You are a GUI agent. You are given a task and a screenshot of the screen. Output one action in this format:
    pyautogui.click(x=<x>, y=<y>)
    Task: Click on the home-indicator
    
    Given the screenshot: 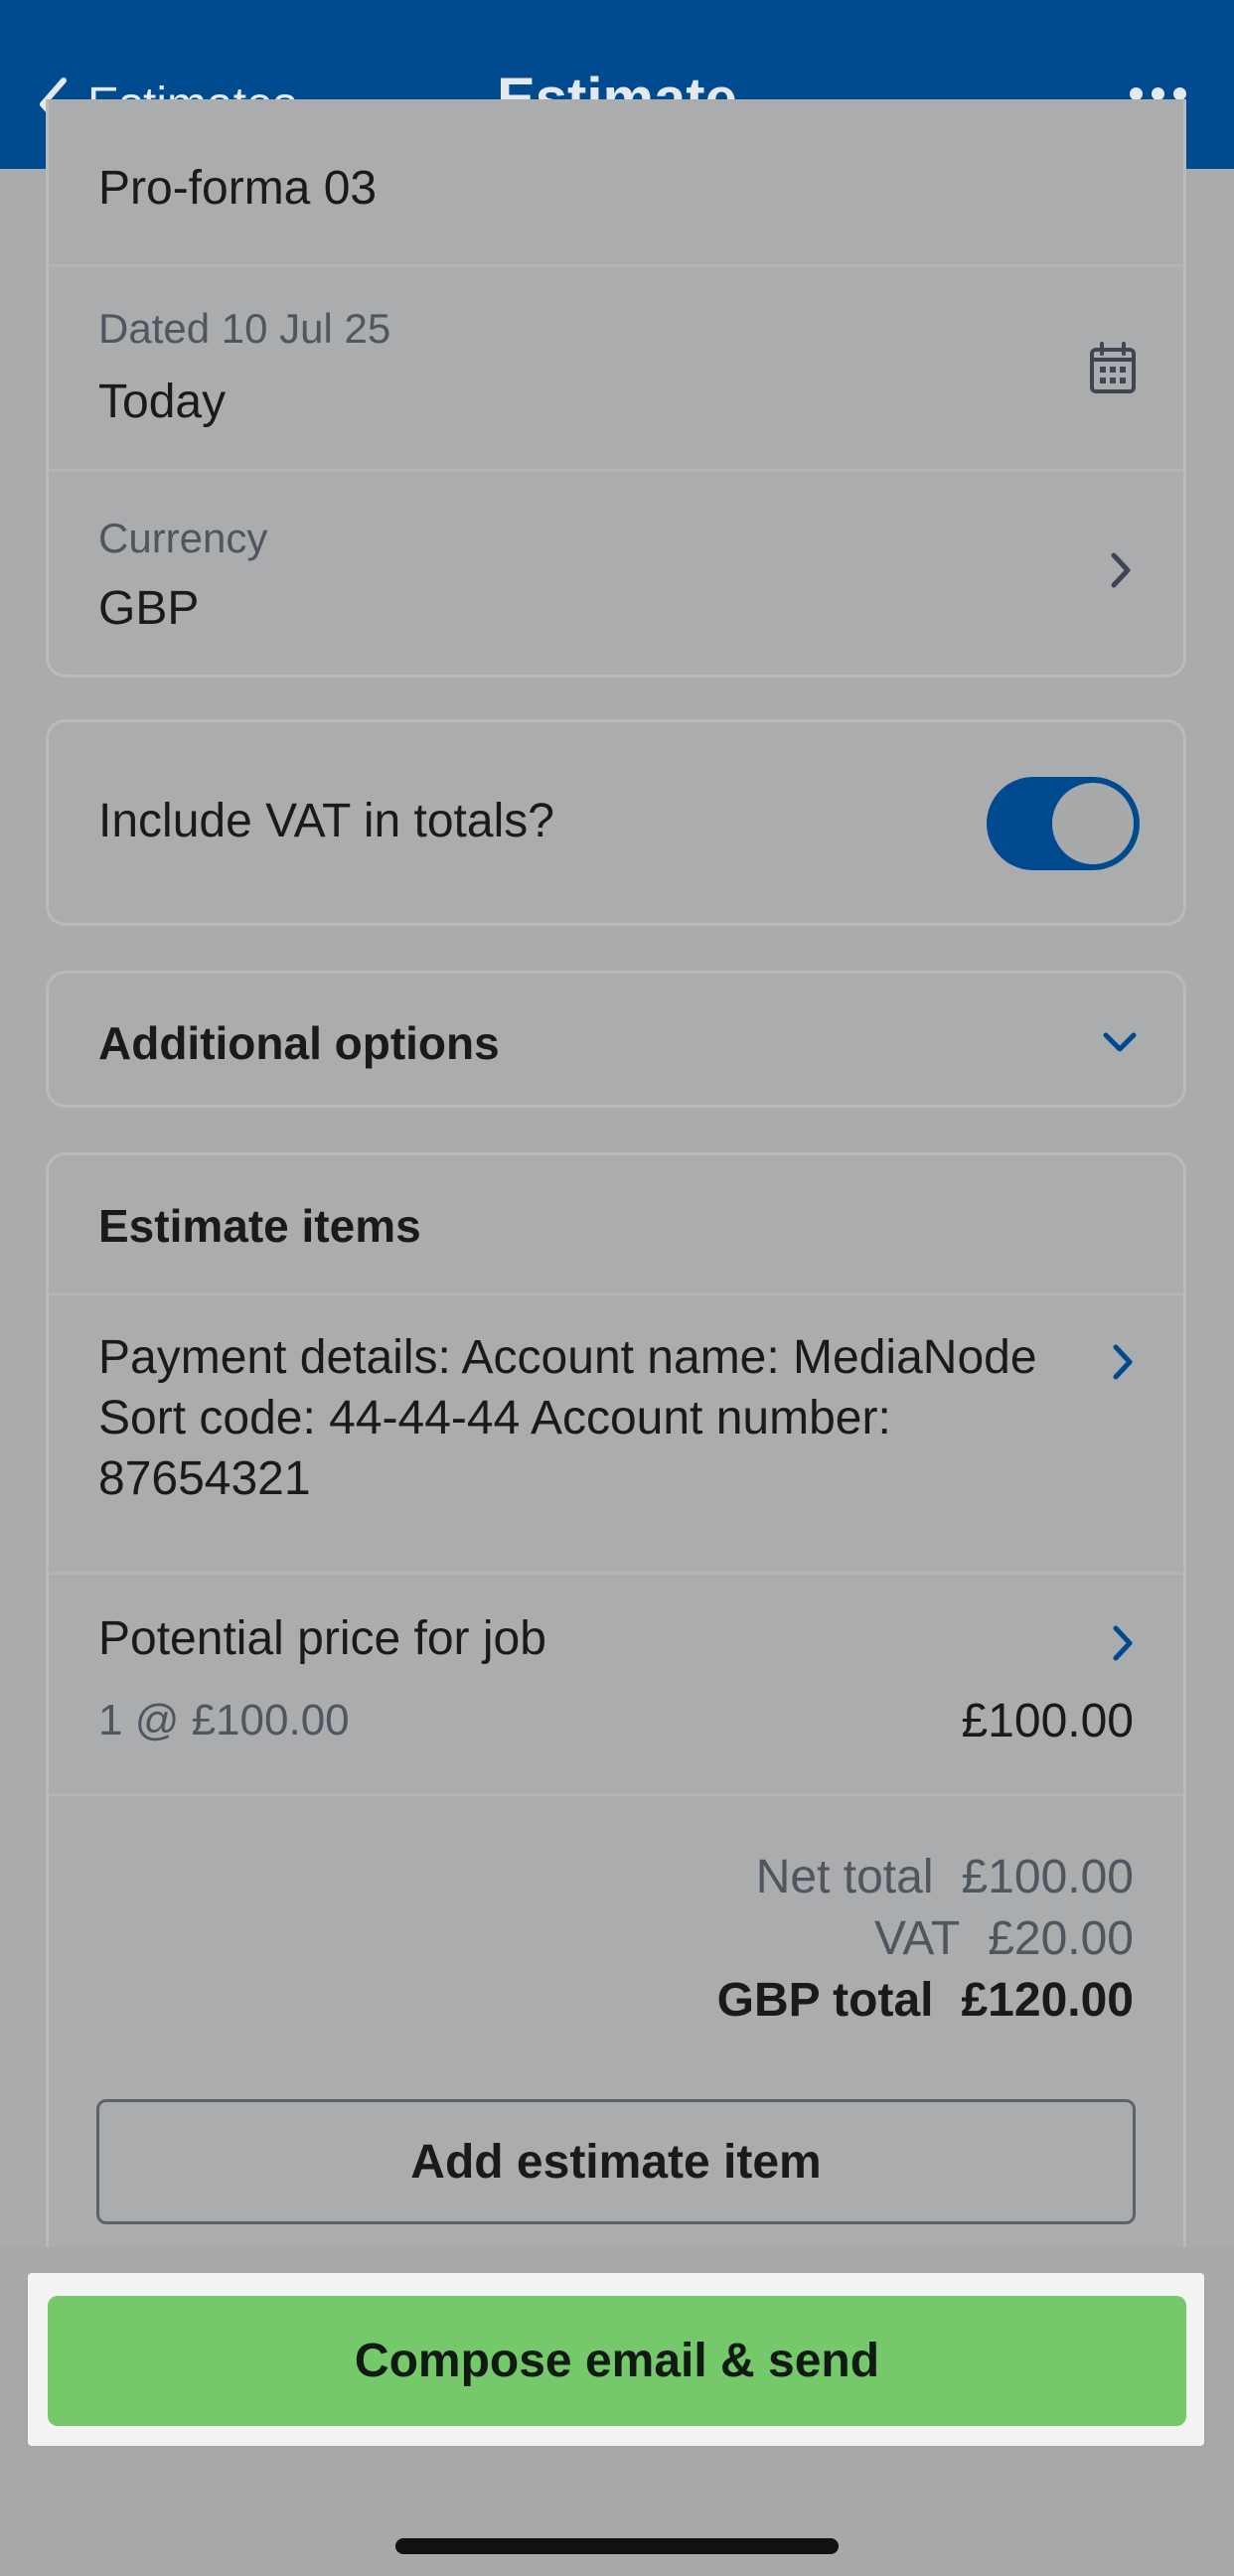 What is the action you would take?
    pyautogui.click(x=617, y=2546)
    